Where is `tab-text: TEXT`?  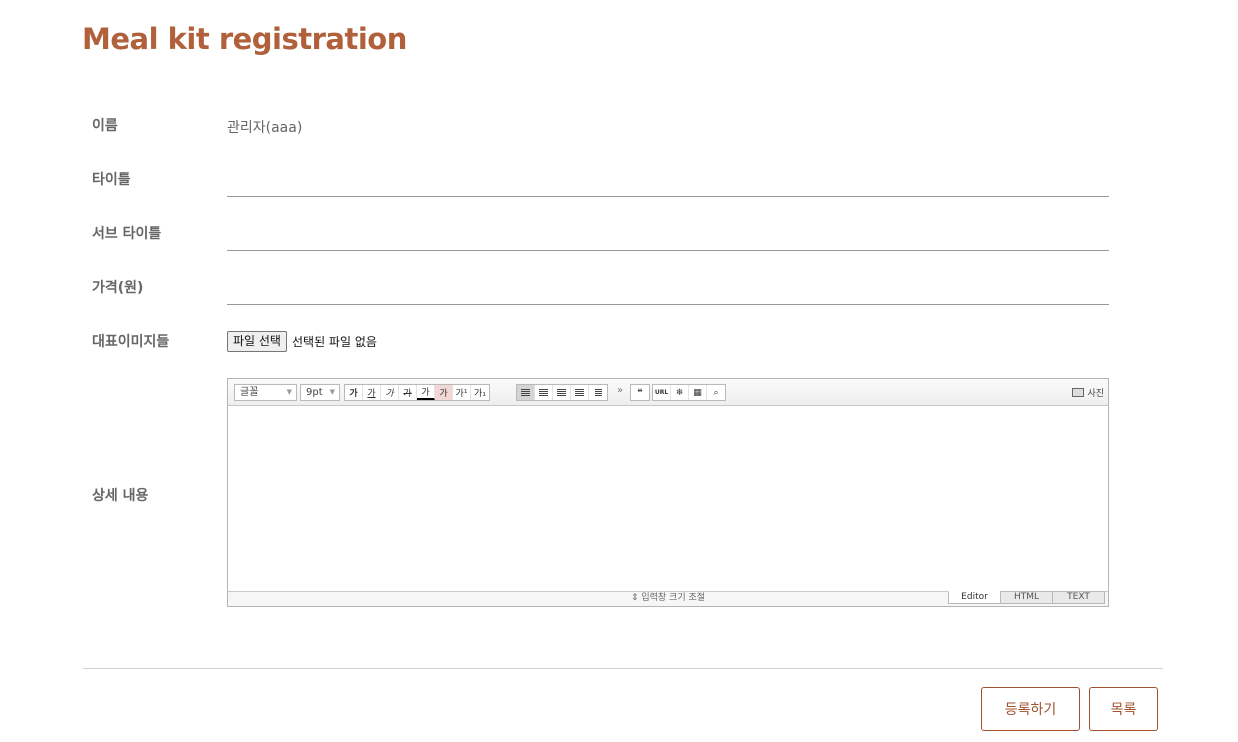
tab-text: TEXT is located at coordinates (1078, 597).